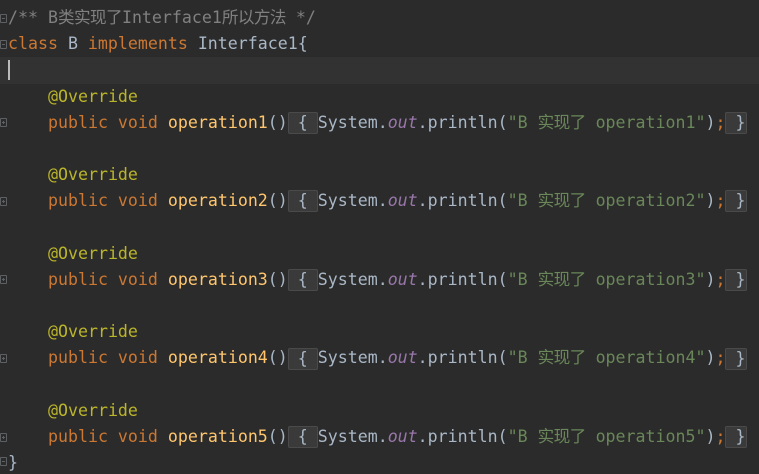 This screenshot has width=759, height=474. What do you see at coordinates (3, 462) in the screenshot?
I see `fold-end-icon` at bounding box center [3, 462].